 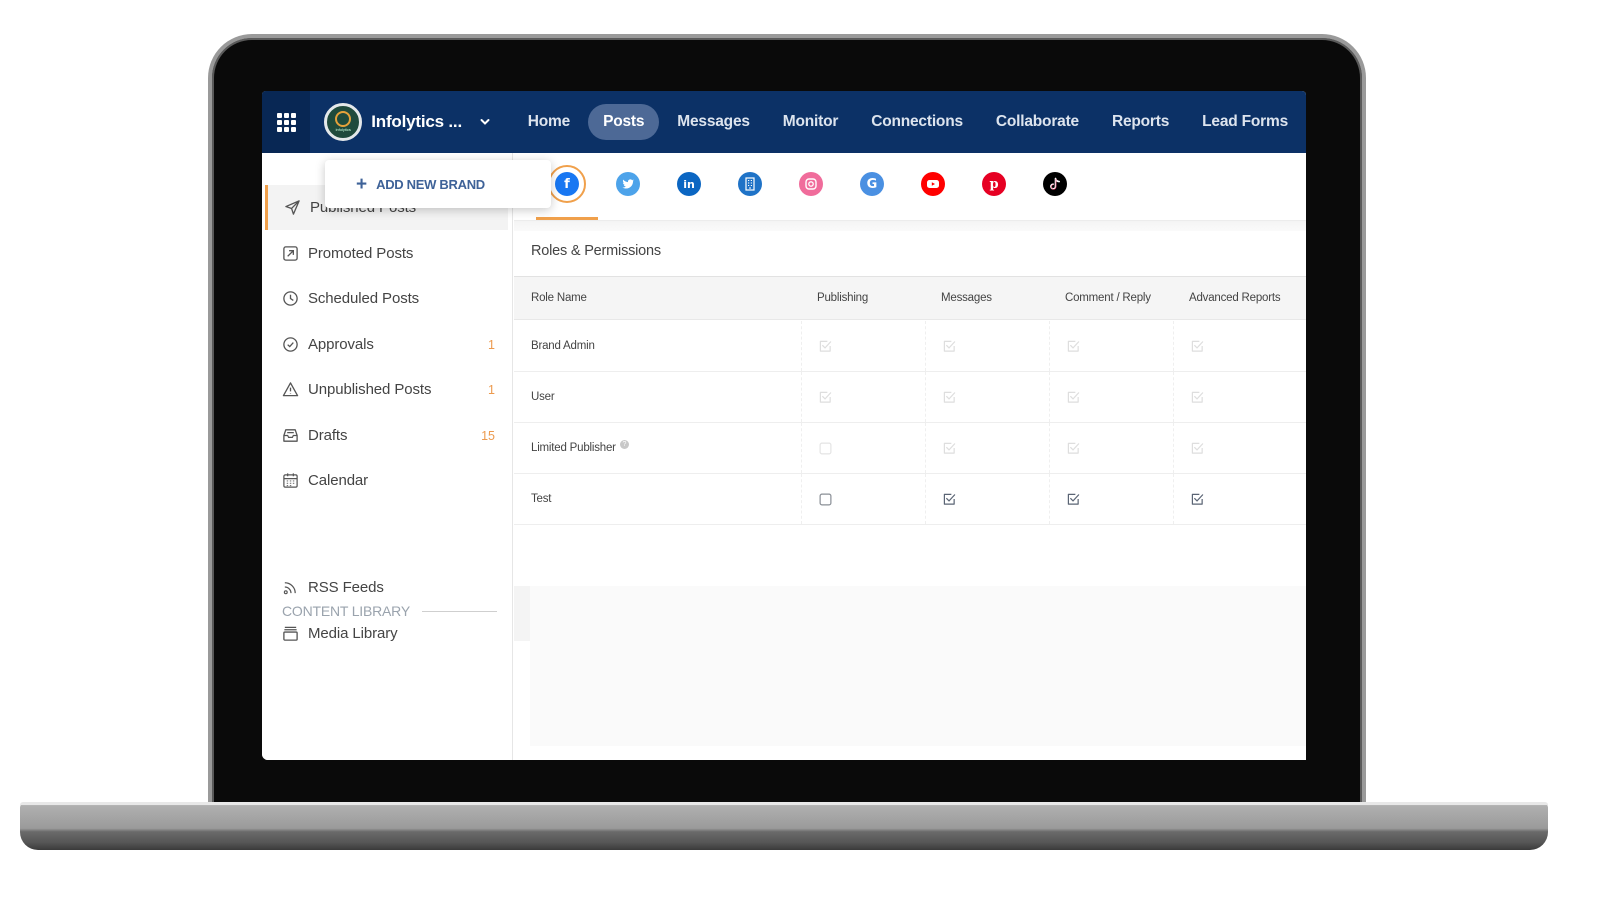 What do you see at coordinates (491, 389) in the screenshot?
I see `unpublished-count-badge: 1` at bounding box center [491, 389].